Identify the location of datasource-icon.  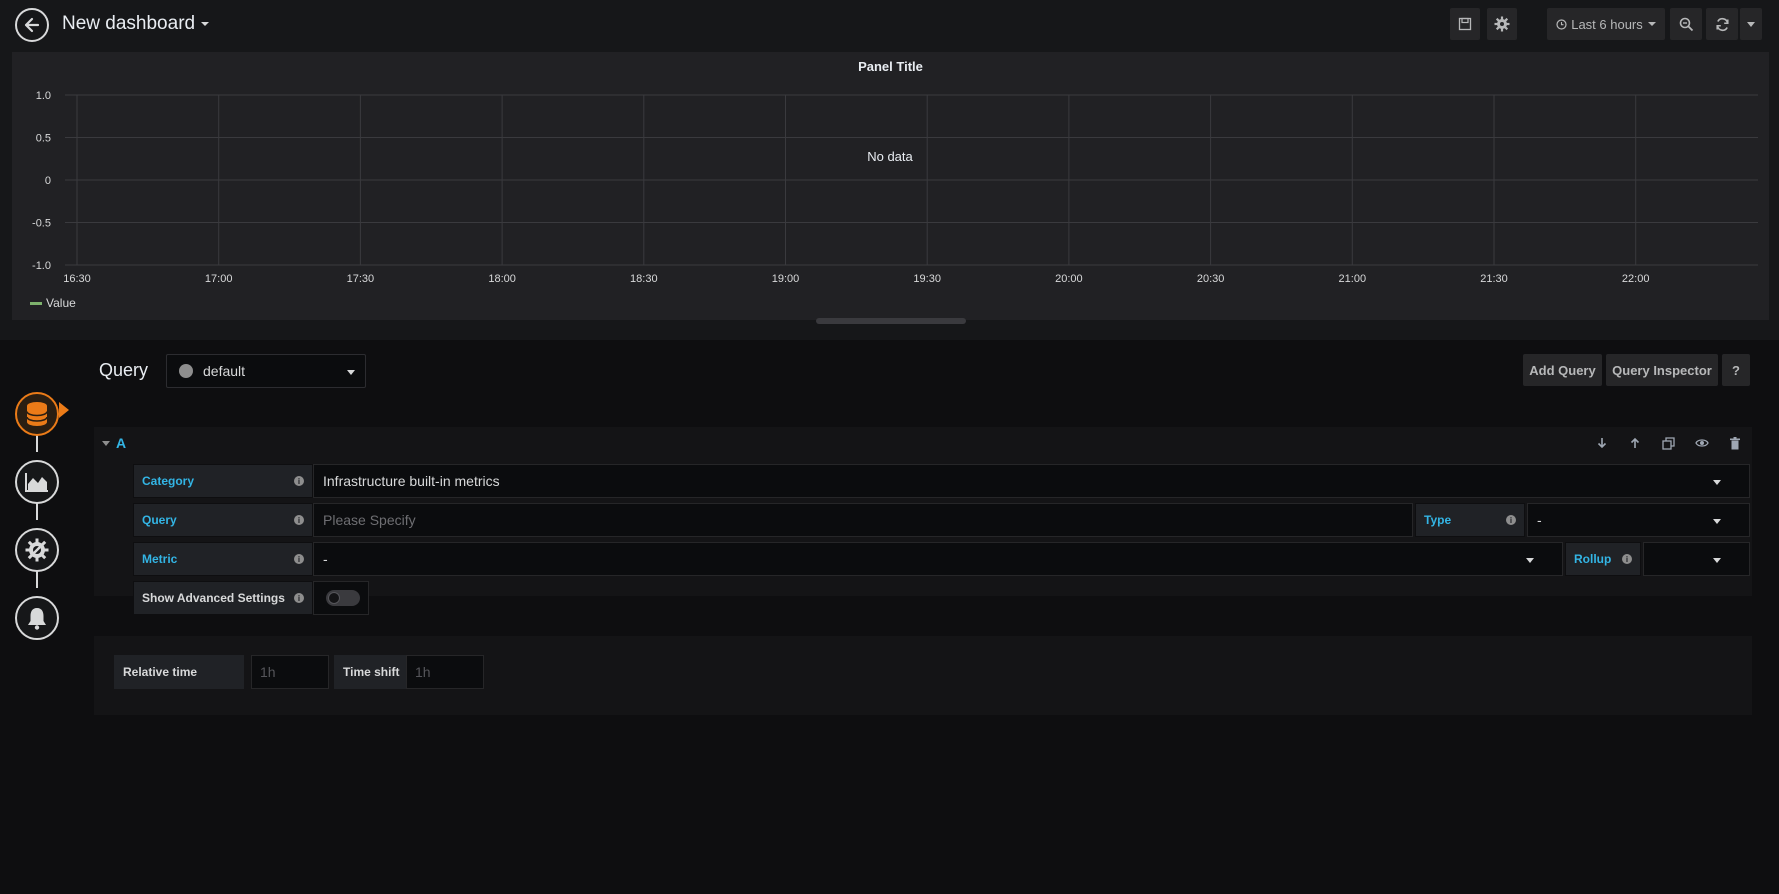
(186, 371).